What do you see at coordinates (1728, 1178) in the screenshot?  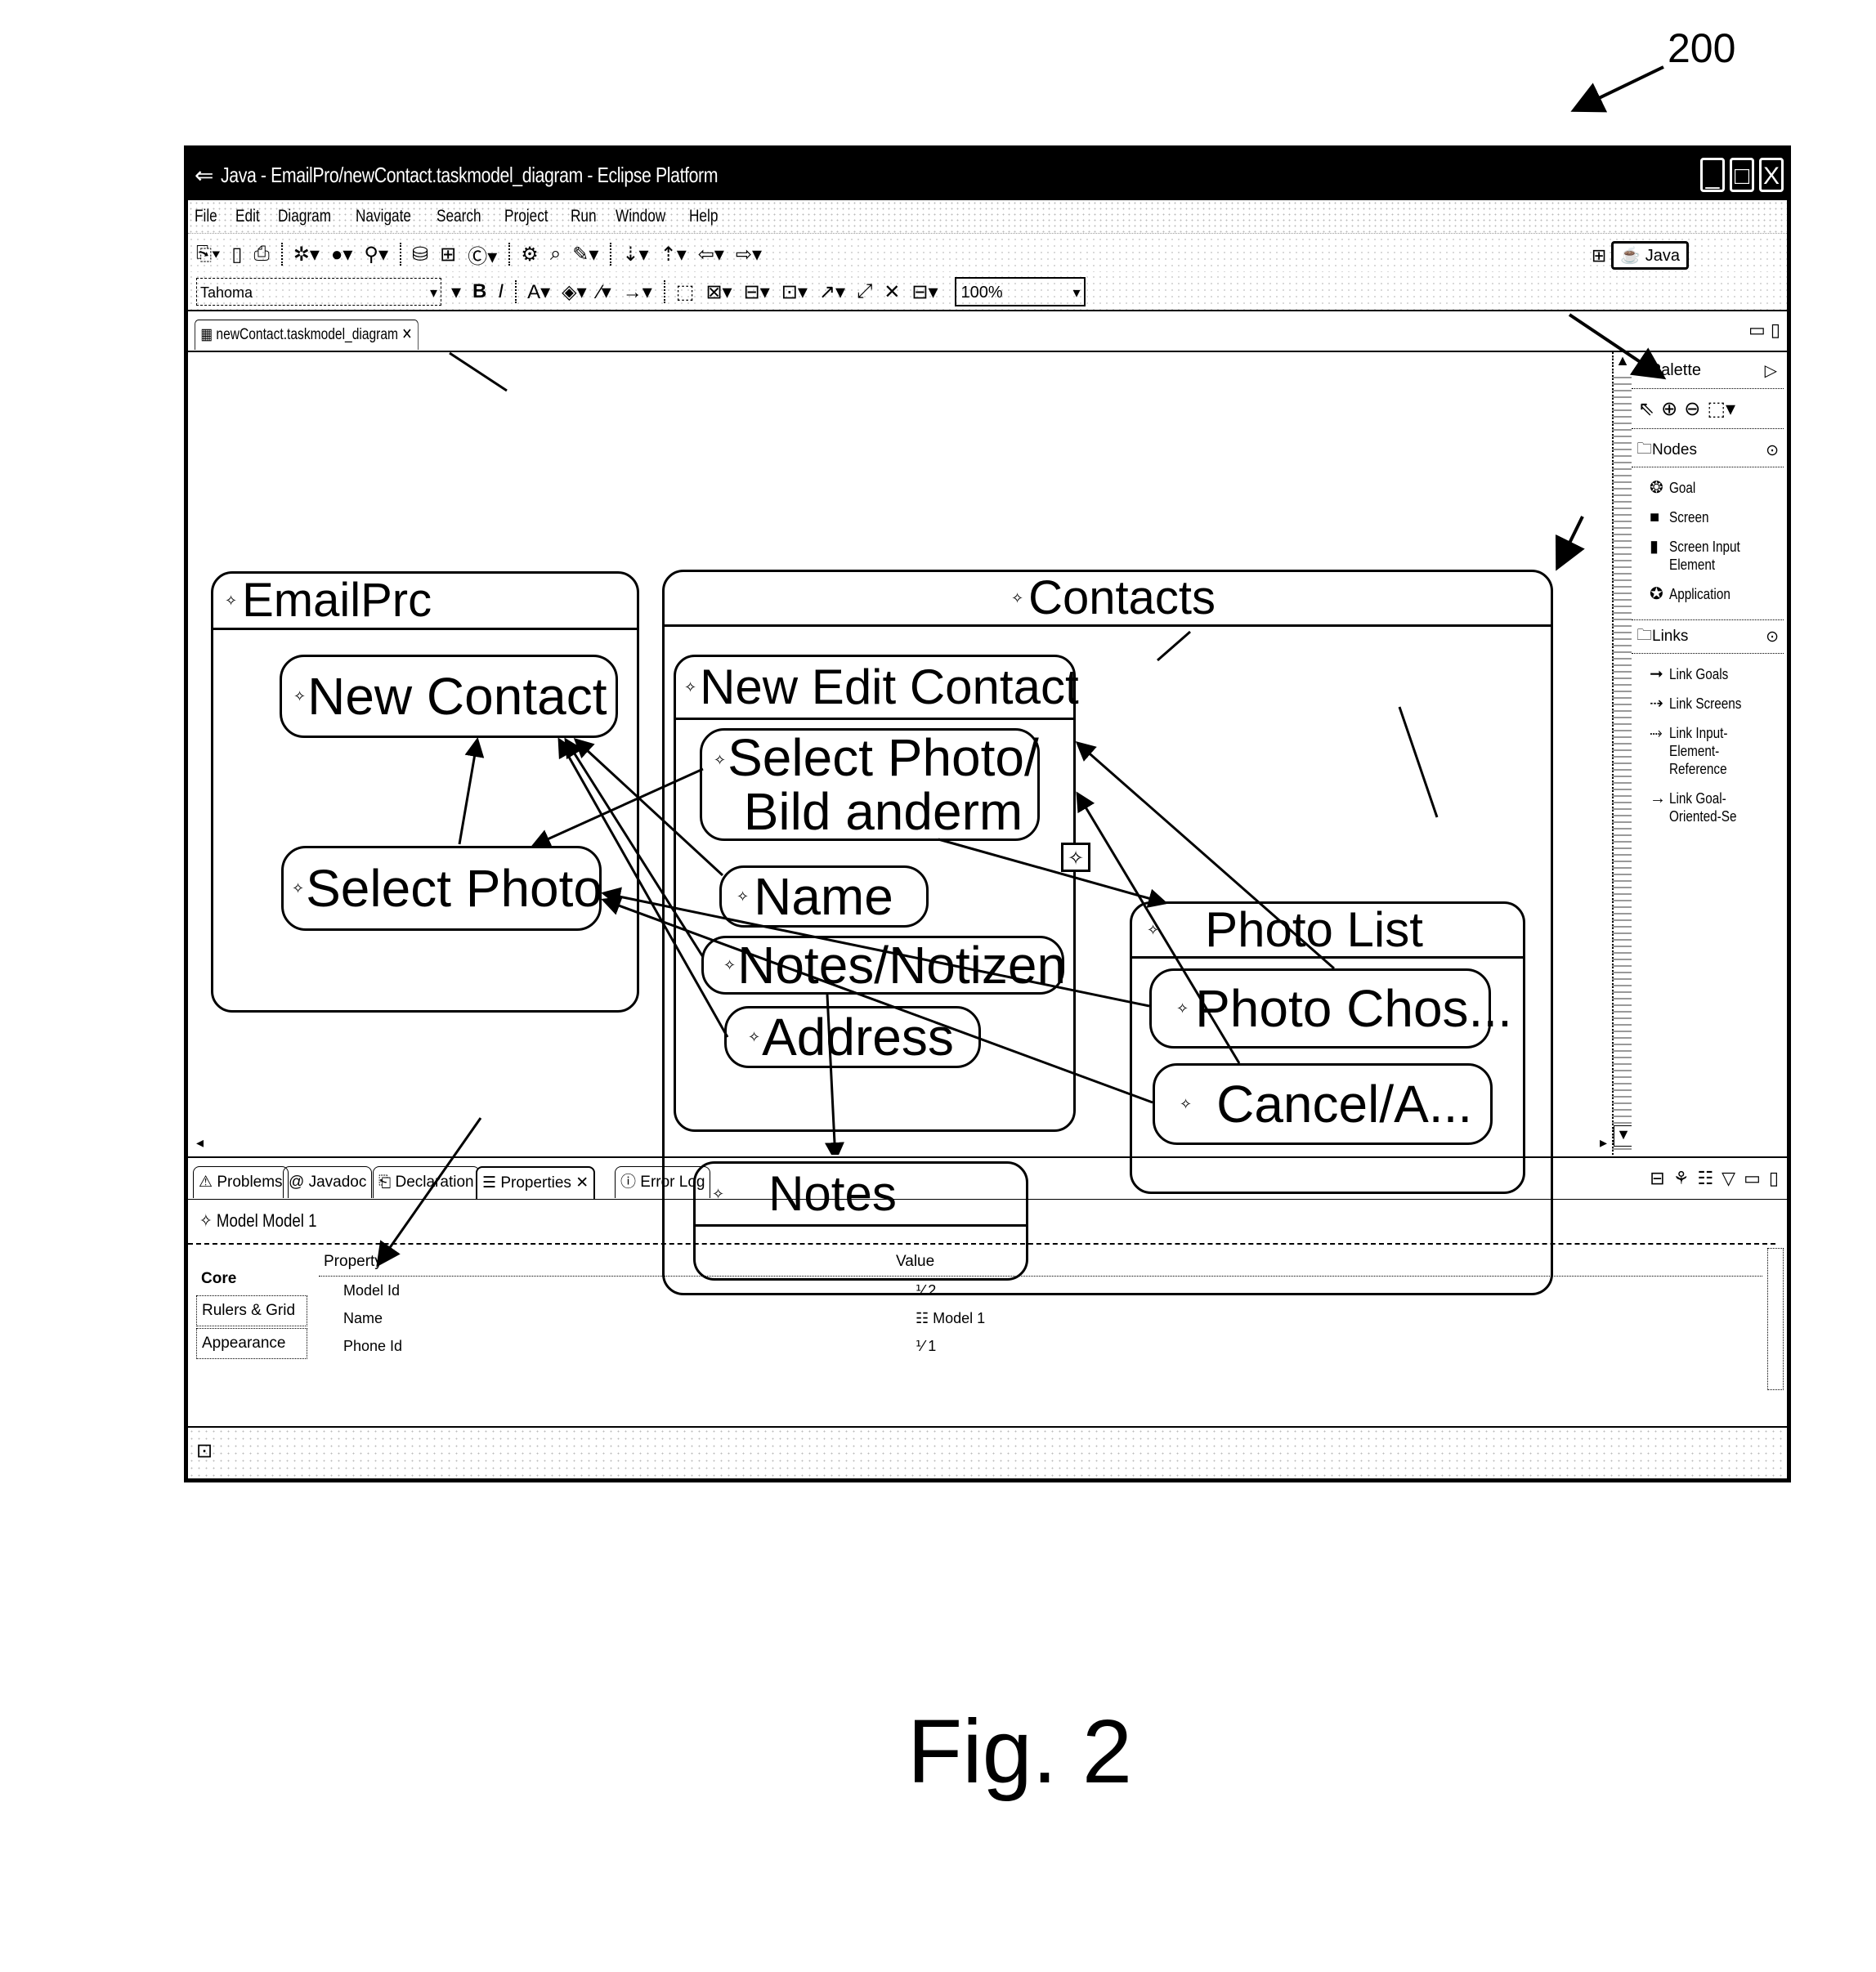 I see `view-menu-icon: ▽` at bounding box center [1728, 1178].